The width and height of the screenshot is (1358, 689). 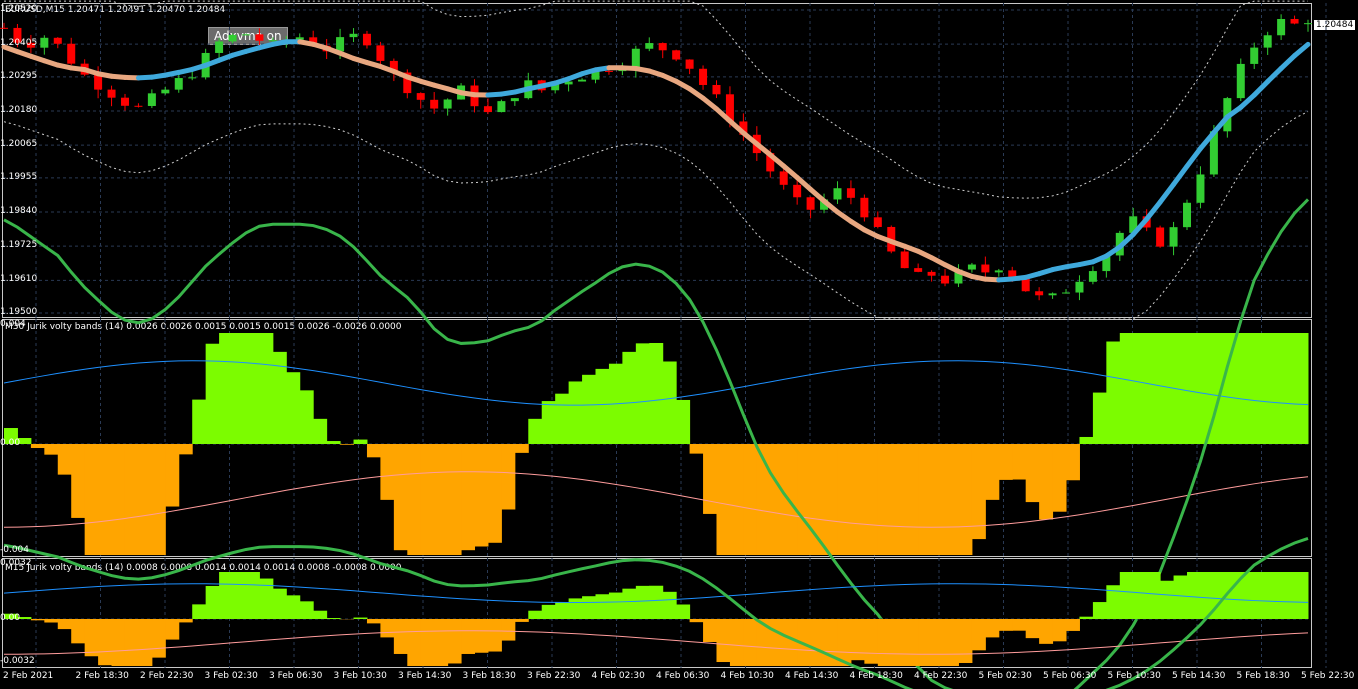 What do you see at coordinates (19, 176) in the screenshot?
I see `price-axis-label: 1.19955` at bounding box center [19, 176].